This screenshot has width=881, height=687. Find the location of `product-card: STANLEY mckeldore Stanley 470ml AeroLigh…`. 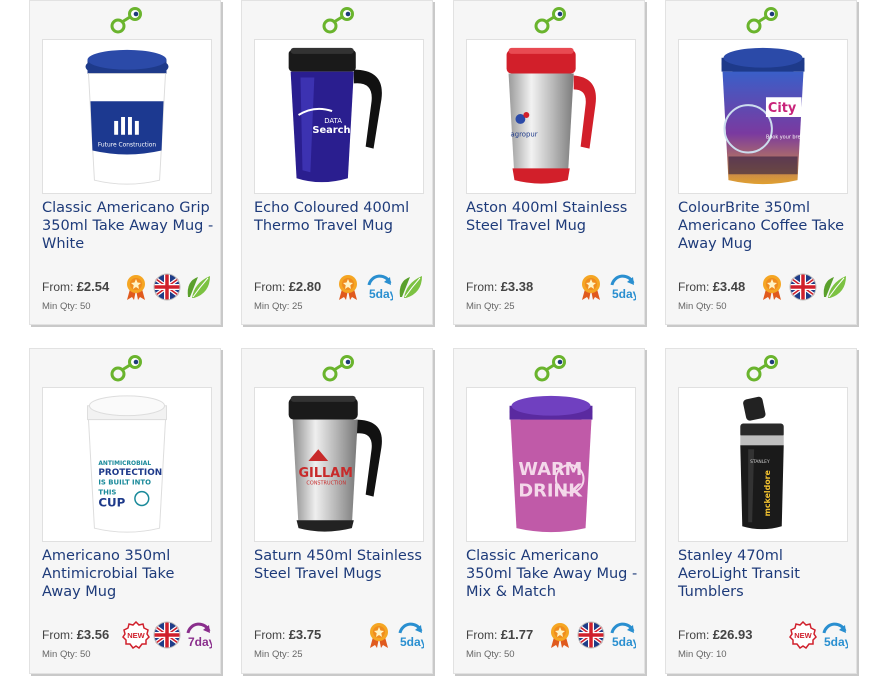

product-card: STANLEY mckeldore Stanley 470ml AeroLigh… is located at coordinates (761, 511).